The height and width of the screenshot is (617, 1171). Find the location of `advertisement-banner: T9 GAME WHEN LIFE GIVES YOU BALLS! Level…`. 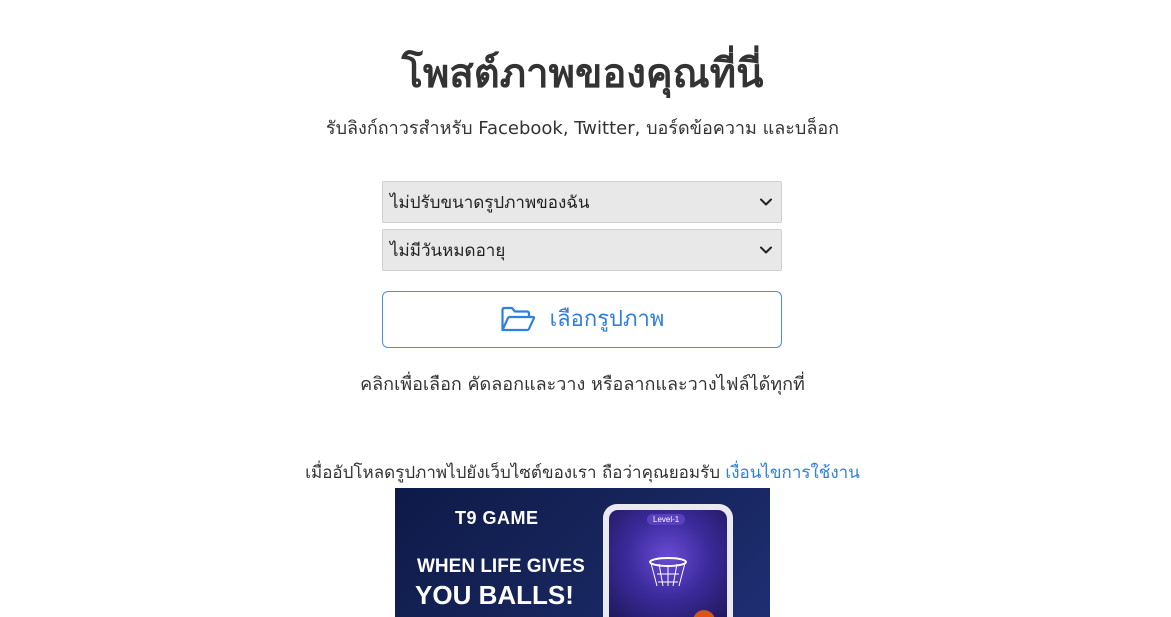

advertisement-banner: T9 GAME WHEN LIFE GIVES YOU BALLS! Level… is located at coordinates (582, 552).